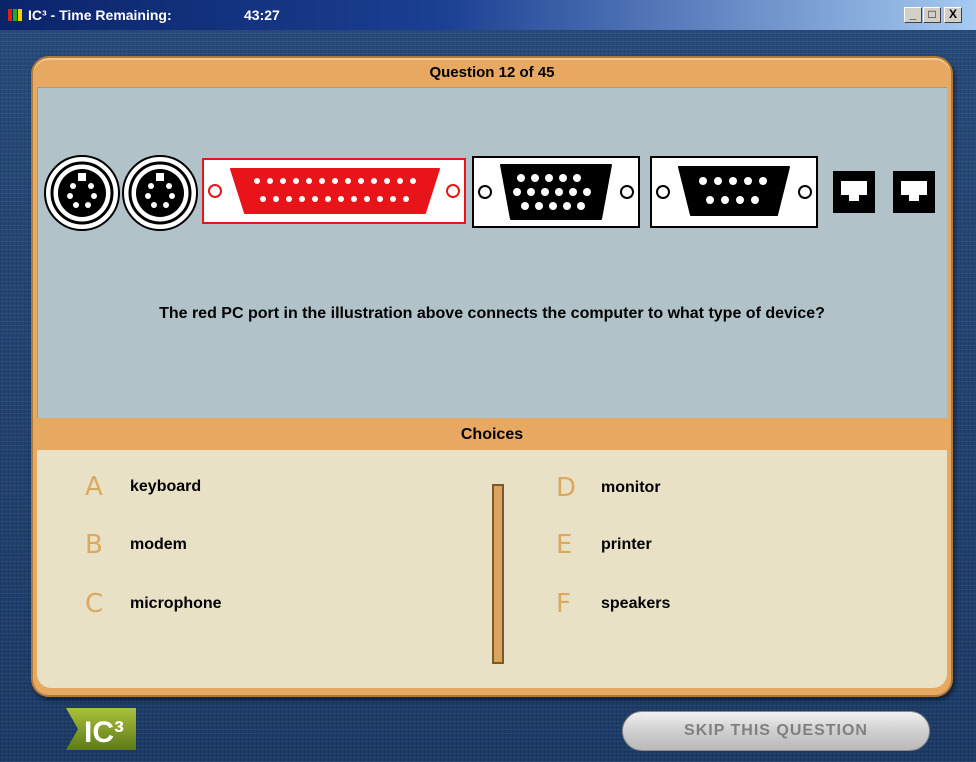 Image resolution: width=976 pixels, height=762 pixels. I want to click on ps2-keyboard-port-icon, so click(82, 193).